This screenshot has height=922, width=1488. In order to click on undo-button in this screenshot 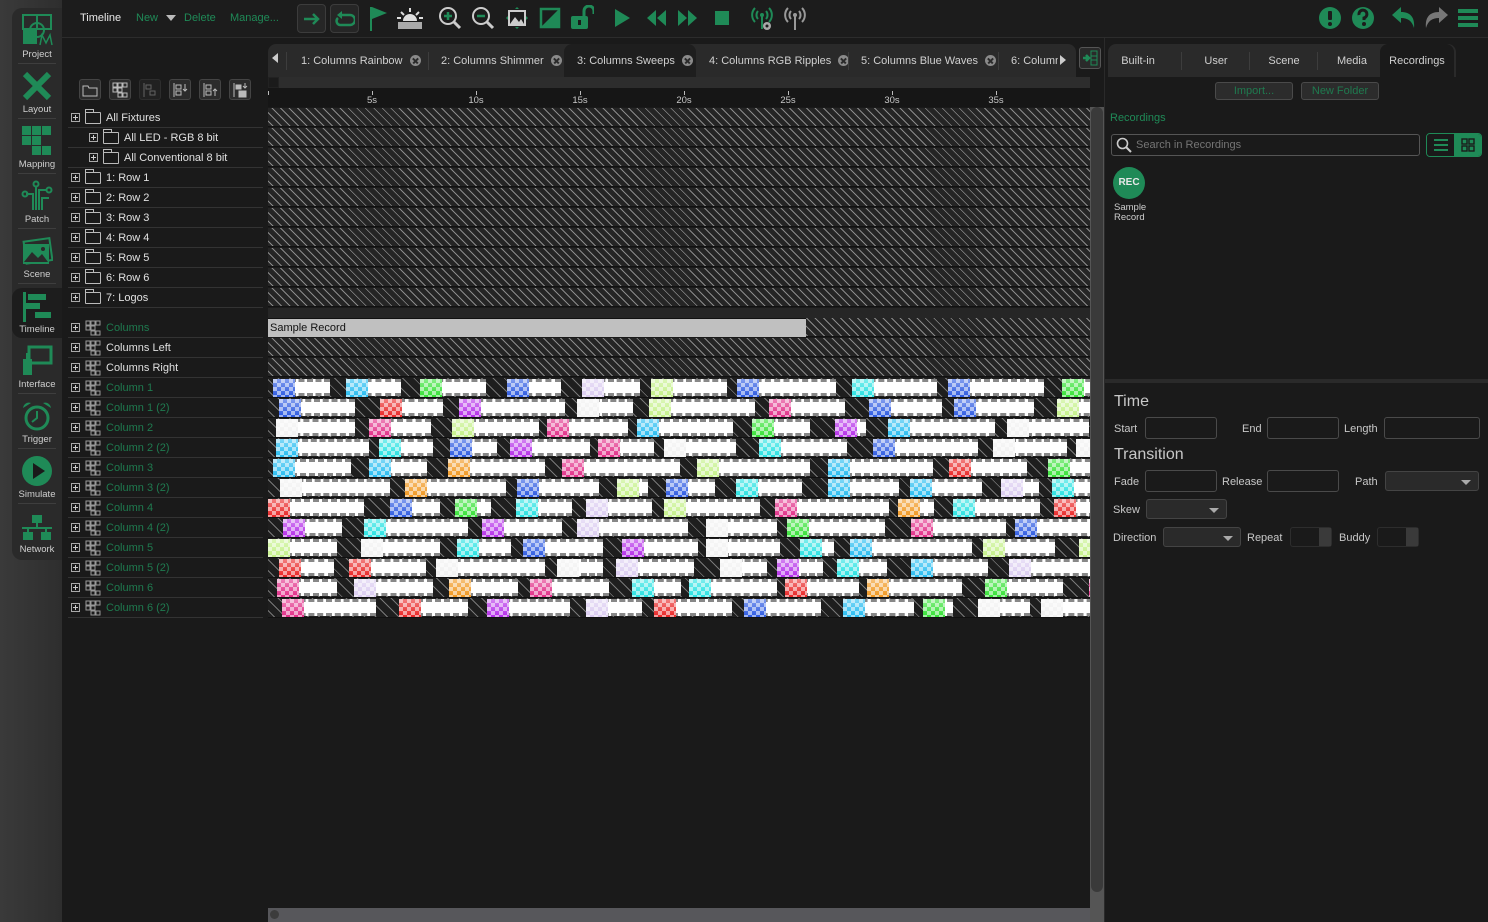, I will do `click(1404, 18)`.